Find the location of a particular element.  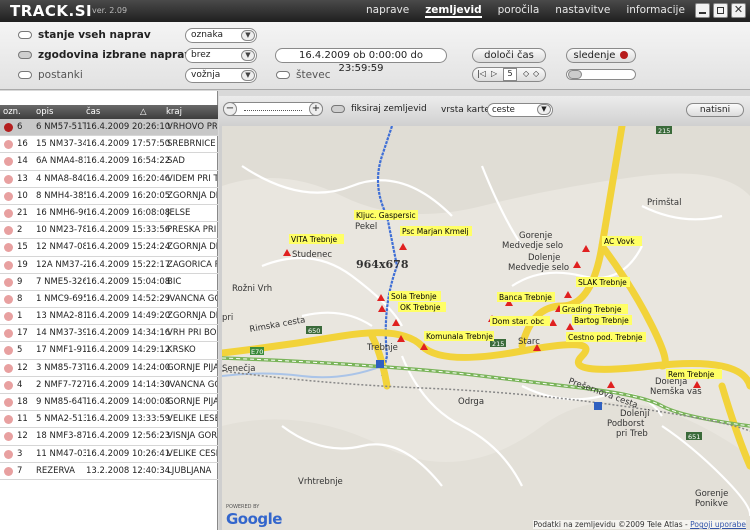

cell-kraj: IVANČNA GO is located at coordinates (192, 298).